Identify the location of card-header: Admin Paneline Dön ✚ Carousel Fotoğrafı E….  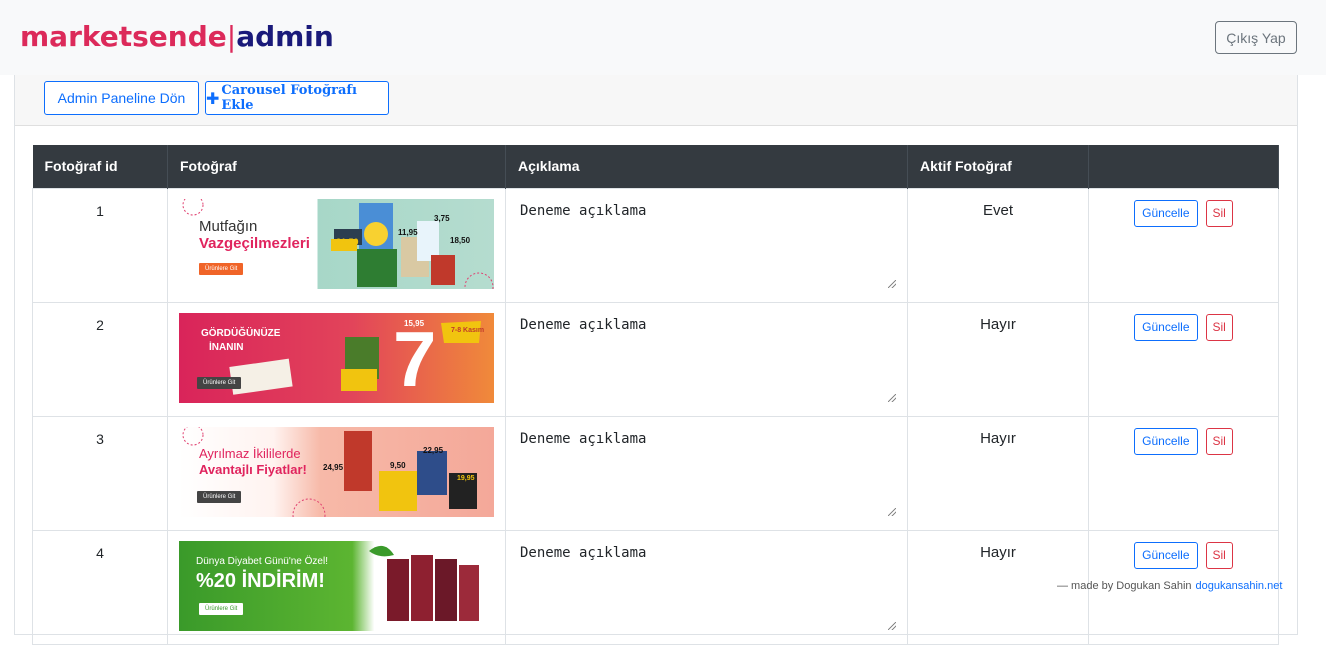
(656, 100).